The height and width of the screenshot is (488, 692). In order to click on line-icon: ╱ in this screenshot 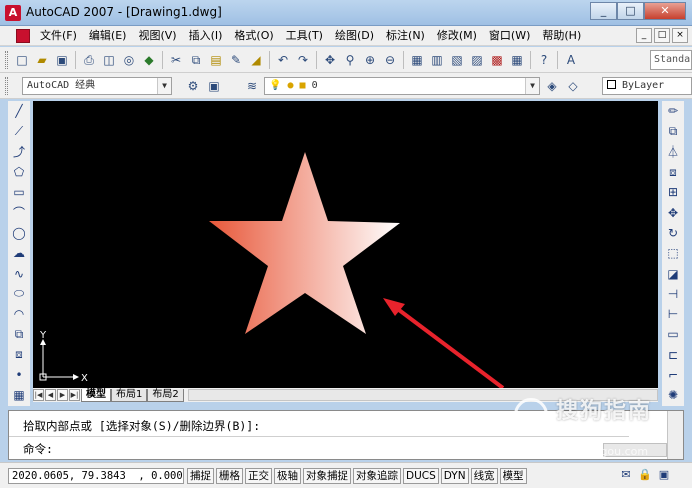, I will do `click(19, 111)`.